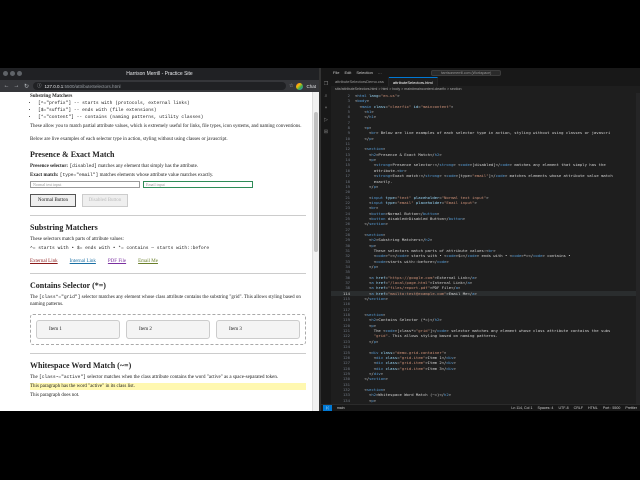 The image size is (640, 480). What do you see at coordinates (92, 86) in the screenshot?
I see `url-path: :5500/attributeSelectors.html` at bounding box center [92, 86].